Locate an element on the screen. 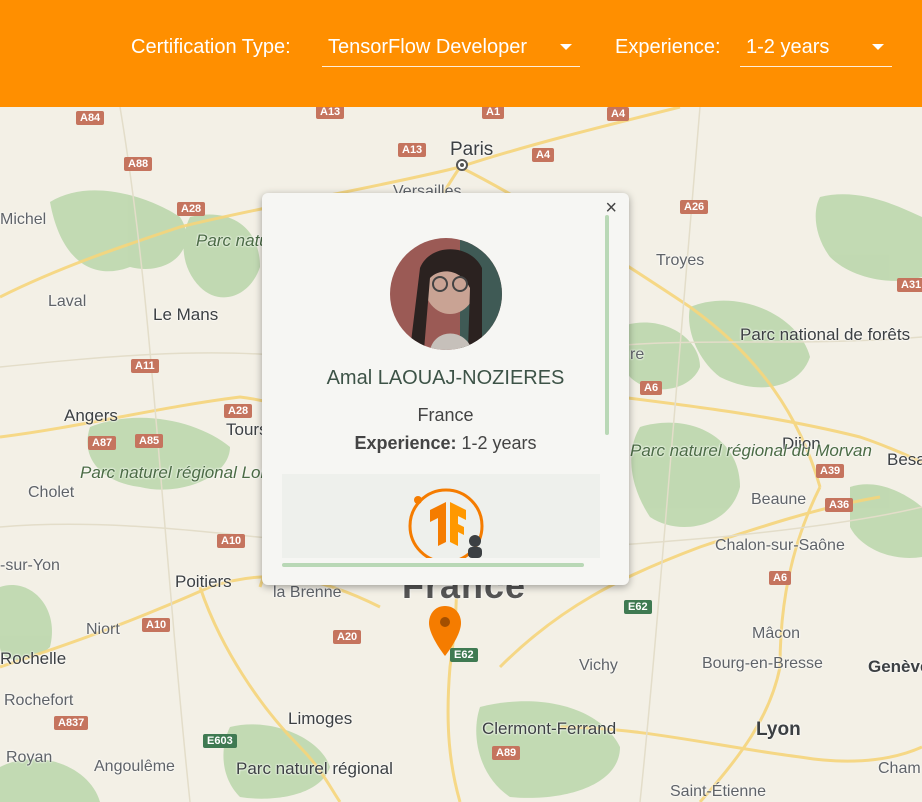 Image resolution: width=922 pixels, height=802 pixels. city-label: Angoulême is located at coordinates (134, 766).